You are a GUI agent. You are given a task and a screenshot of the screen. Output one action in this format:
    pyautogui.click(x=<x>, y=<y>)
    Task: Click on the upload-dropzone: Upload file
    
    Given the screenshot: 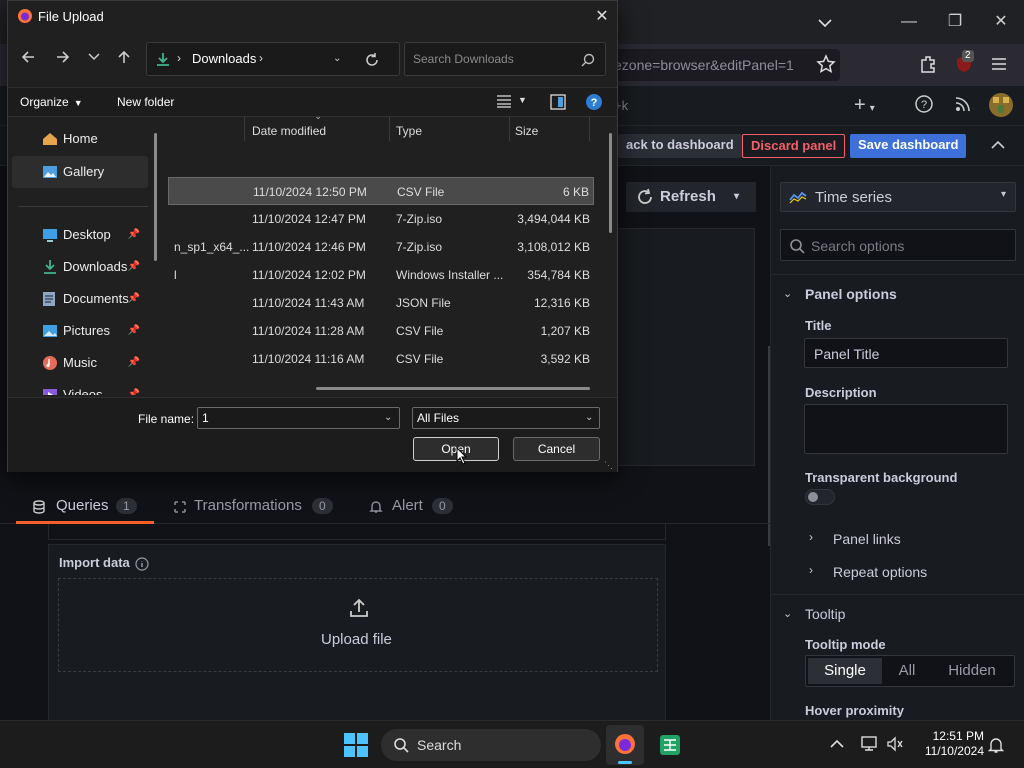 What is the action you would take?
    pyautogui.click(x=358, y=625)
    